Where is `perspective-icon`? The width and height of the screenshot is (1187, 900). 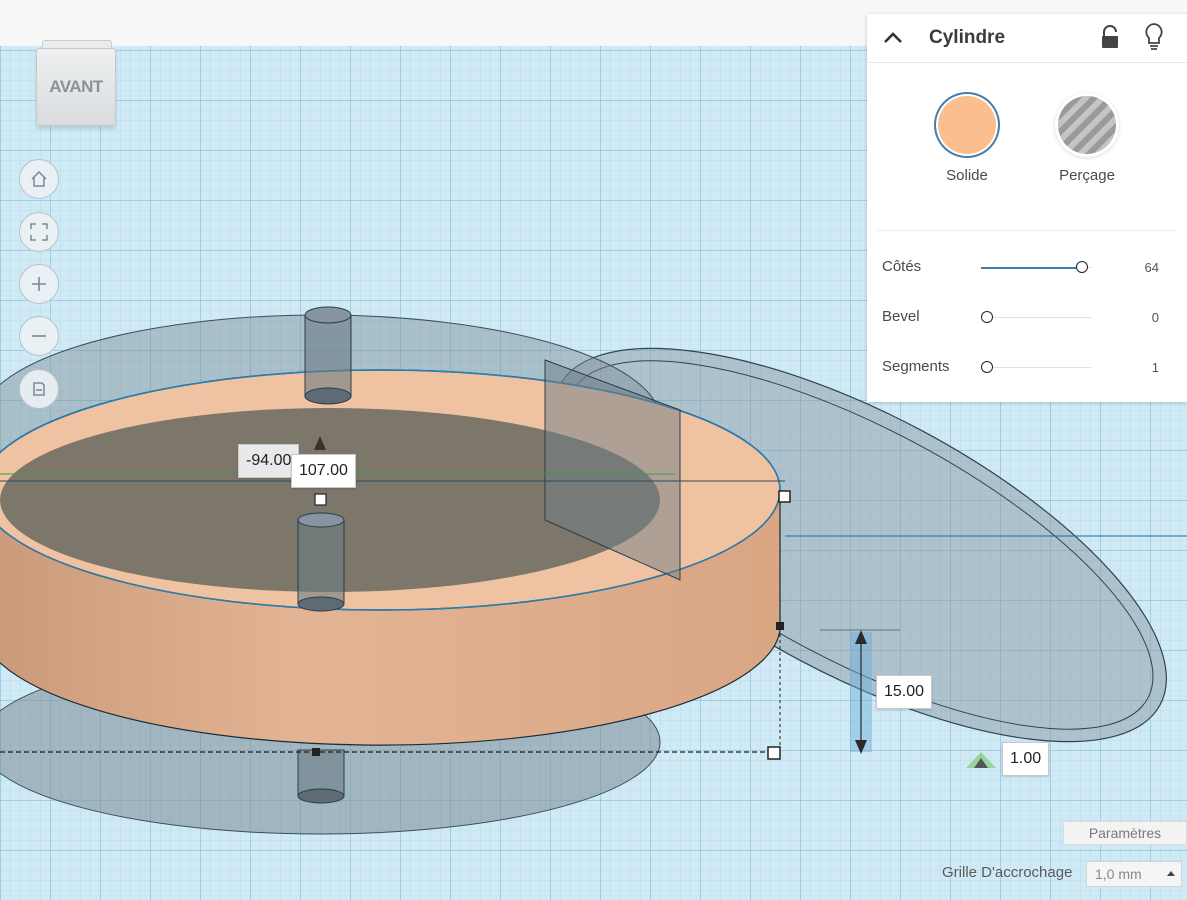
perspective-icon is located at coordinates (39, 389).